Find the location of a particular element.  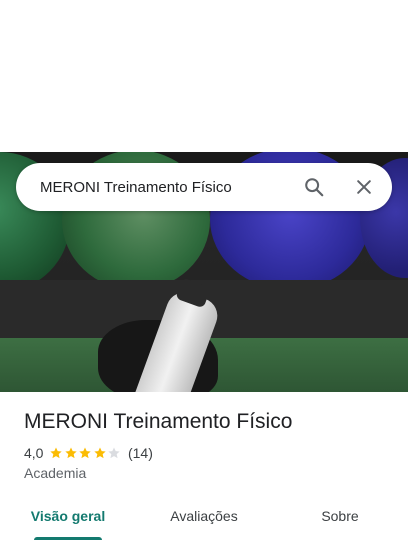

rating-row: 4,0 (14) is located at coordinates (88, 453).